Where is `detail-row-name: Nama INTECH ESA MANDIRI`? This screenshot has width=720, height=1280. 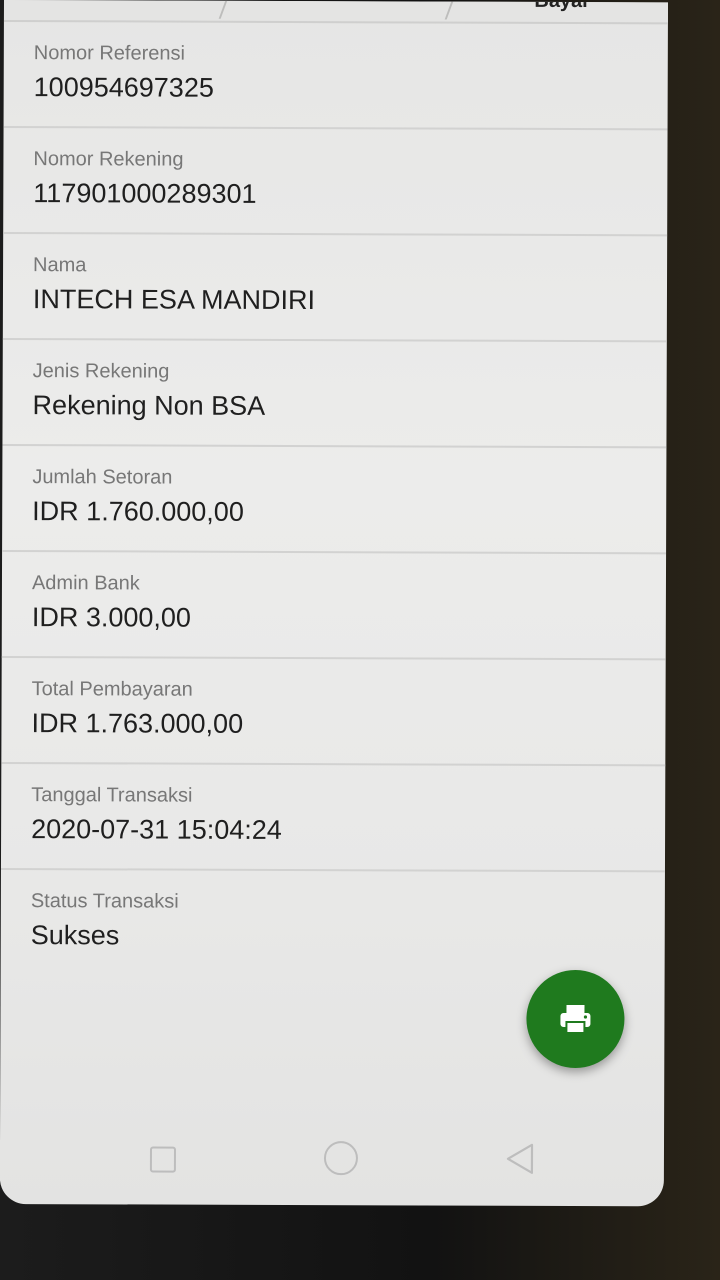
detail-row-name: Nama INTECH ESA MANDIRI is located at coordinates (335, 288).